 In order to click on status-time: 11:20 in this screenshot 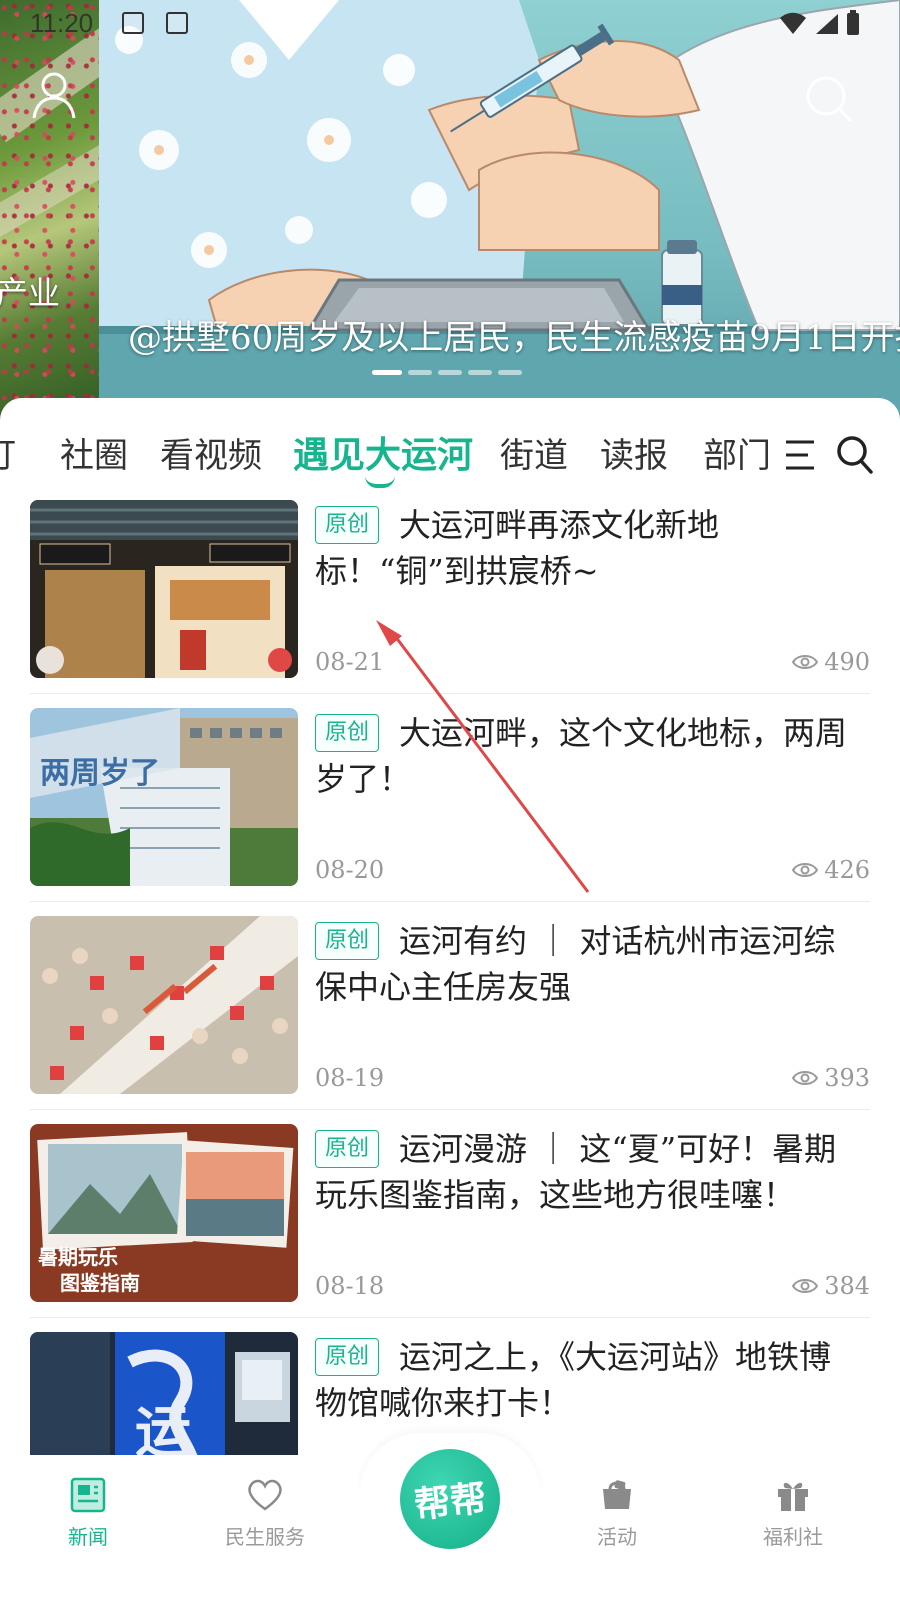, I will do `click(62, 23)`.